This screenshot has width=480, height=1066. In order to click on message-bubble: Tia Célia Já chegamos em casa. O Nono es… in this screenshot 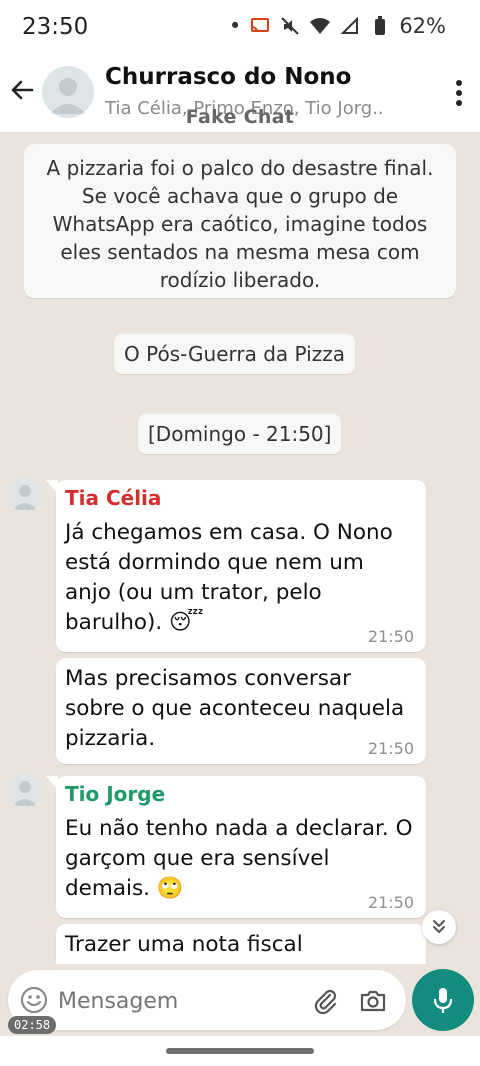, I will do `click(236, 566)`.